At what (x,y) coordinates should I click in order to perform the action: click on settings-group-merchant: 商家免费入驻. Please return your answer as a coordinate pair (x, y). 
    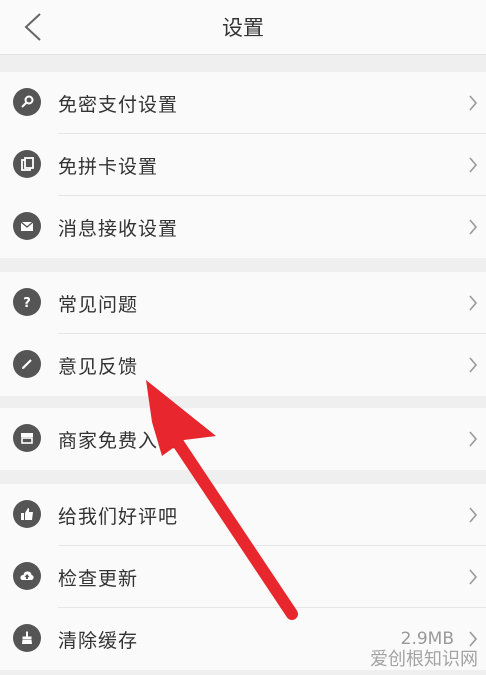
    Looking at the image, I should click on (243, 439).